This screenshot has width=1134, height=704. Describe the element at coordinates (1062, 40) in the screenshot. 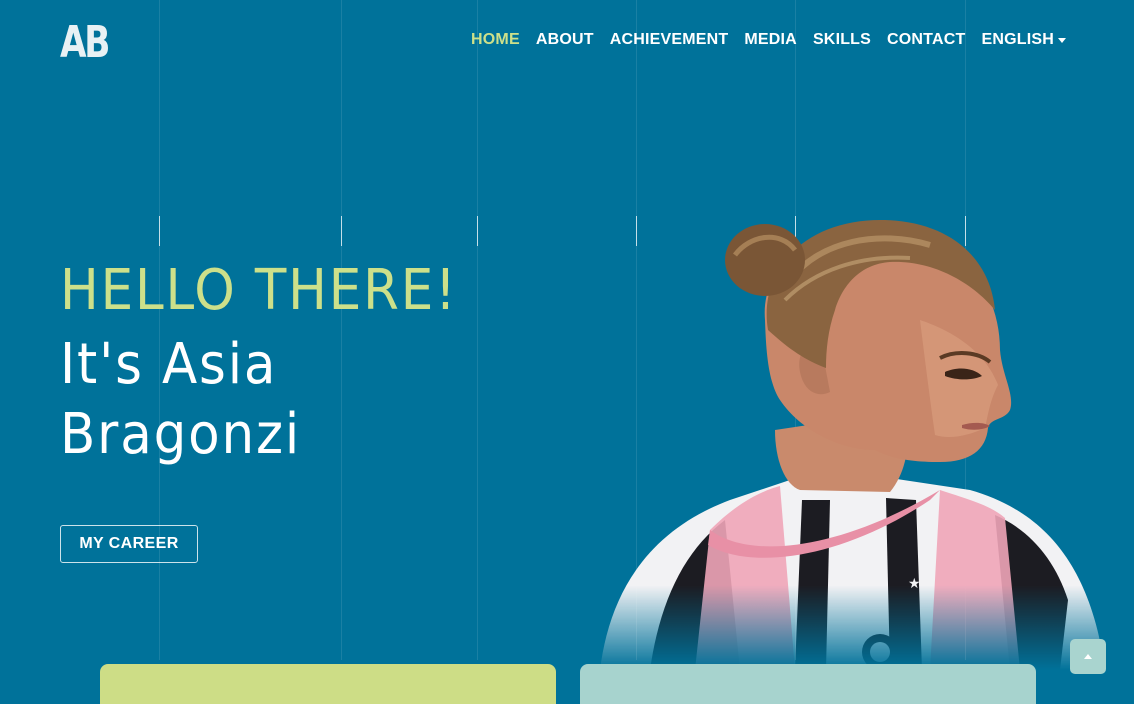

I see `caret-down-icon` at that location.